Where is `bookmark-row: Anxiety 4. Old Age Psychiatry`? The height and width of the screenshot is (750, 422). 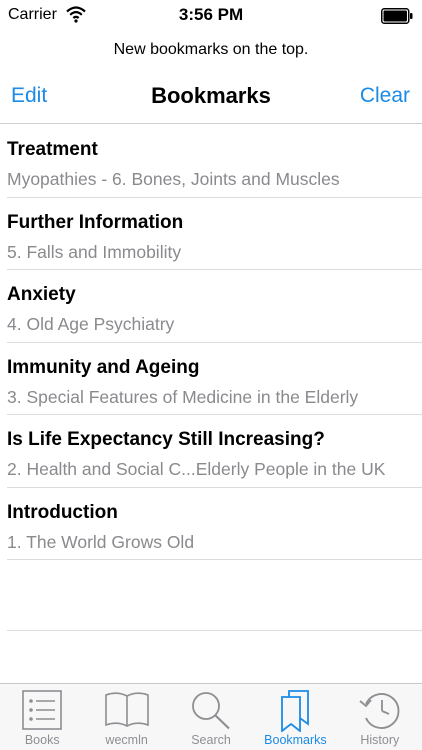
bookmark-row: Anxiety 4. Old Age Psychiatry is located at coordinates (211, 306).